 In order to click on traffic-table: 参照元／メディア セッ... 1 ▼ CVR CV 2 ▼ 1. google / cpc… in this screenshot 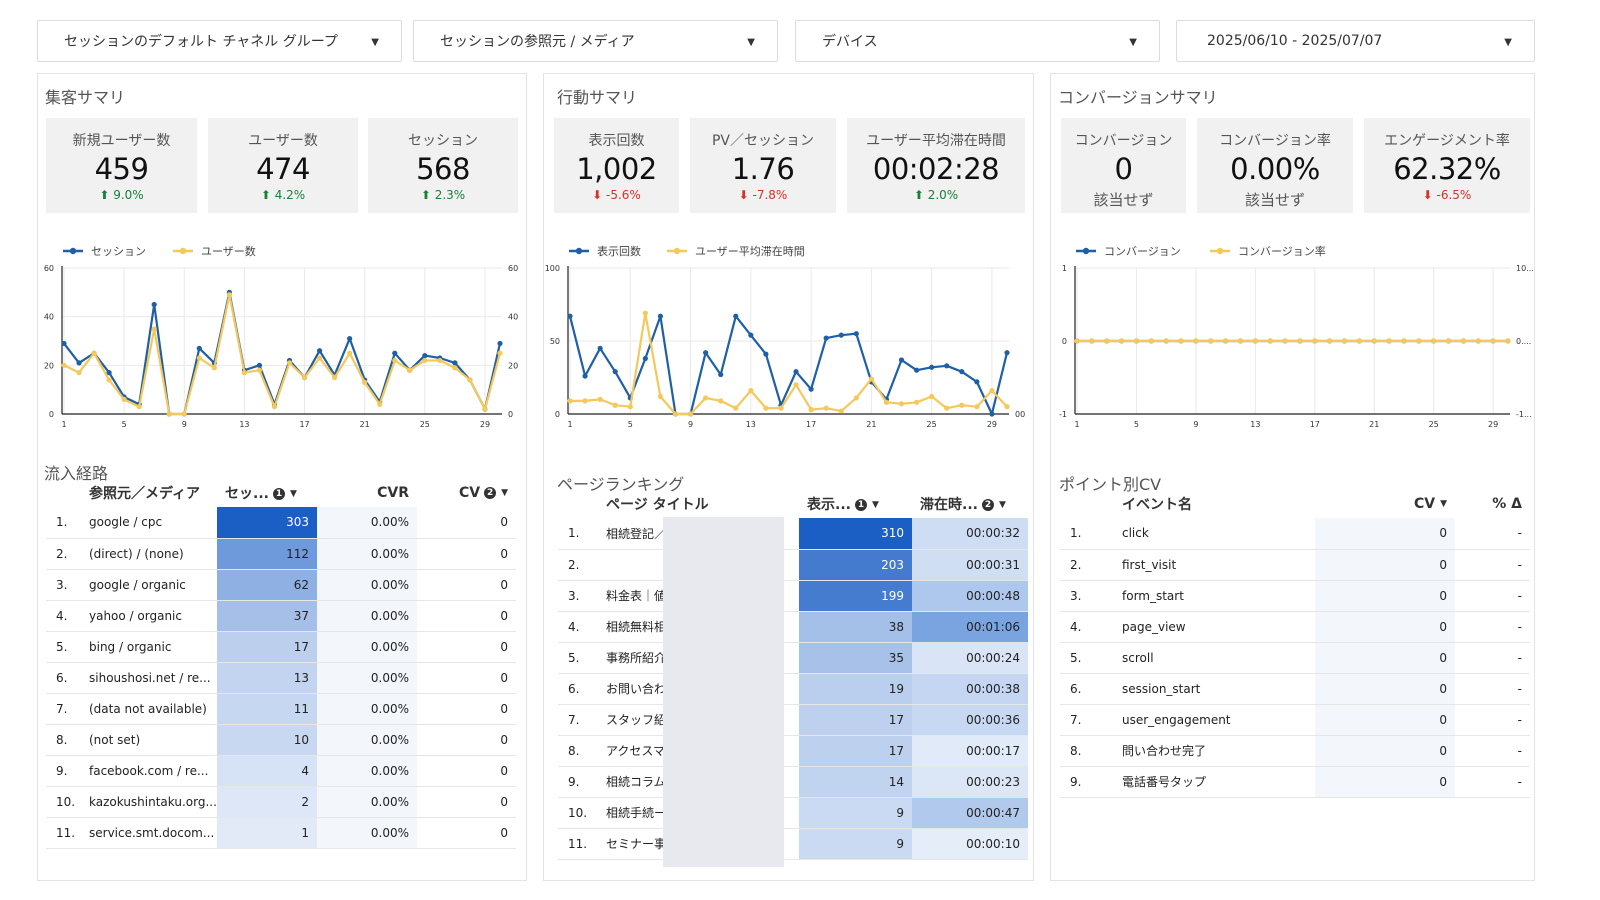, I will do `click(281, 664)`.